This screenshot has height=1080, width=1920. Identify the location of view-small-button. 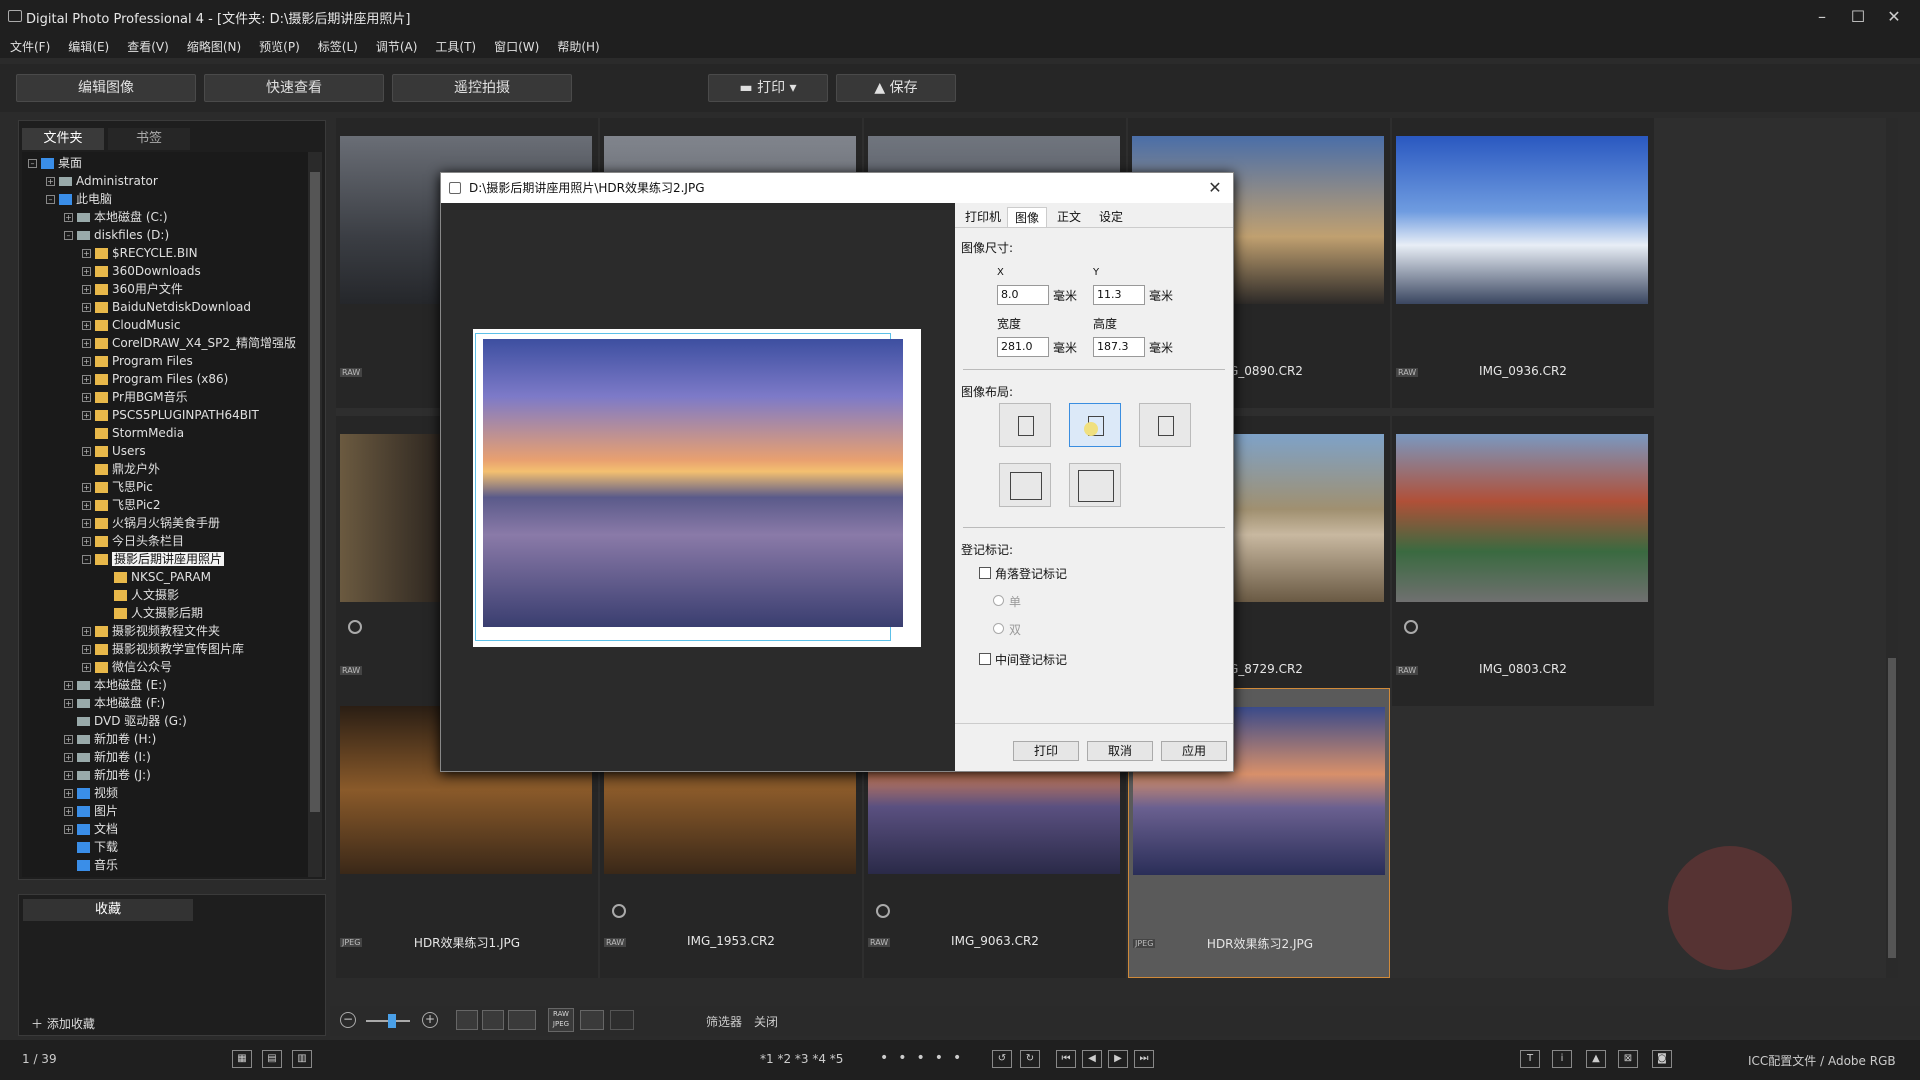
(467, 1020).